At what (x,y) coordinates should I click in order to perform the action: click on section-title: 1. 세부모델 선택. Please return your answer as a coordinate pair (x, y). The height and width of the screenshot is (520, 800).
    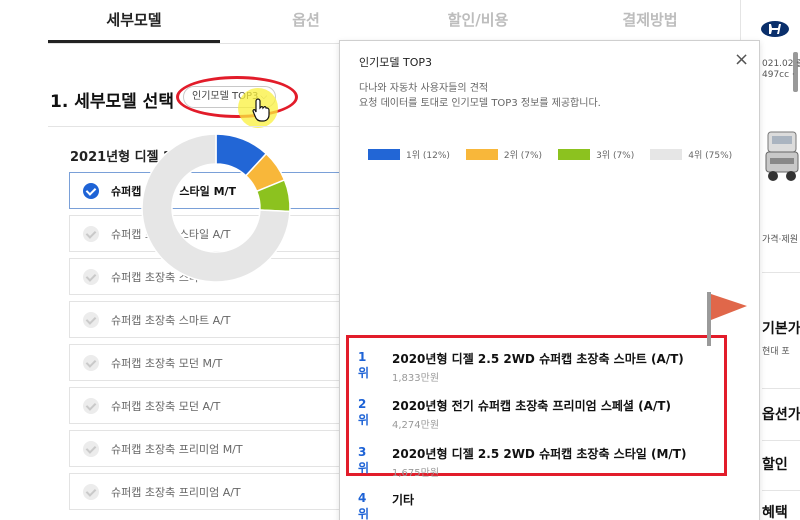
    Looking at the image, I should click on (112, 102).